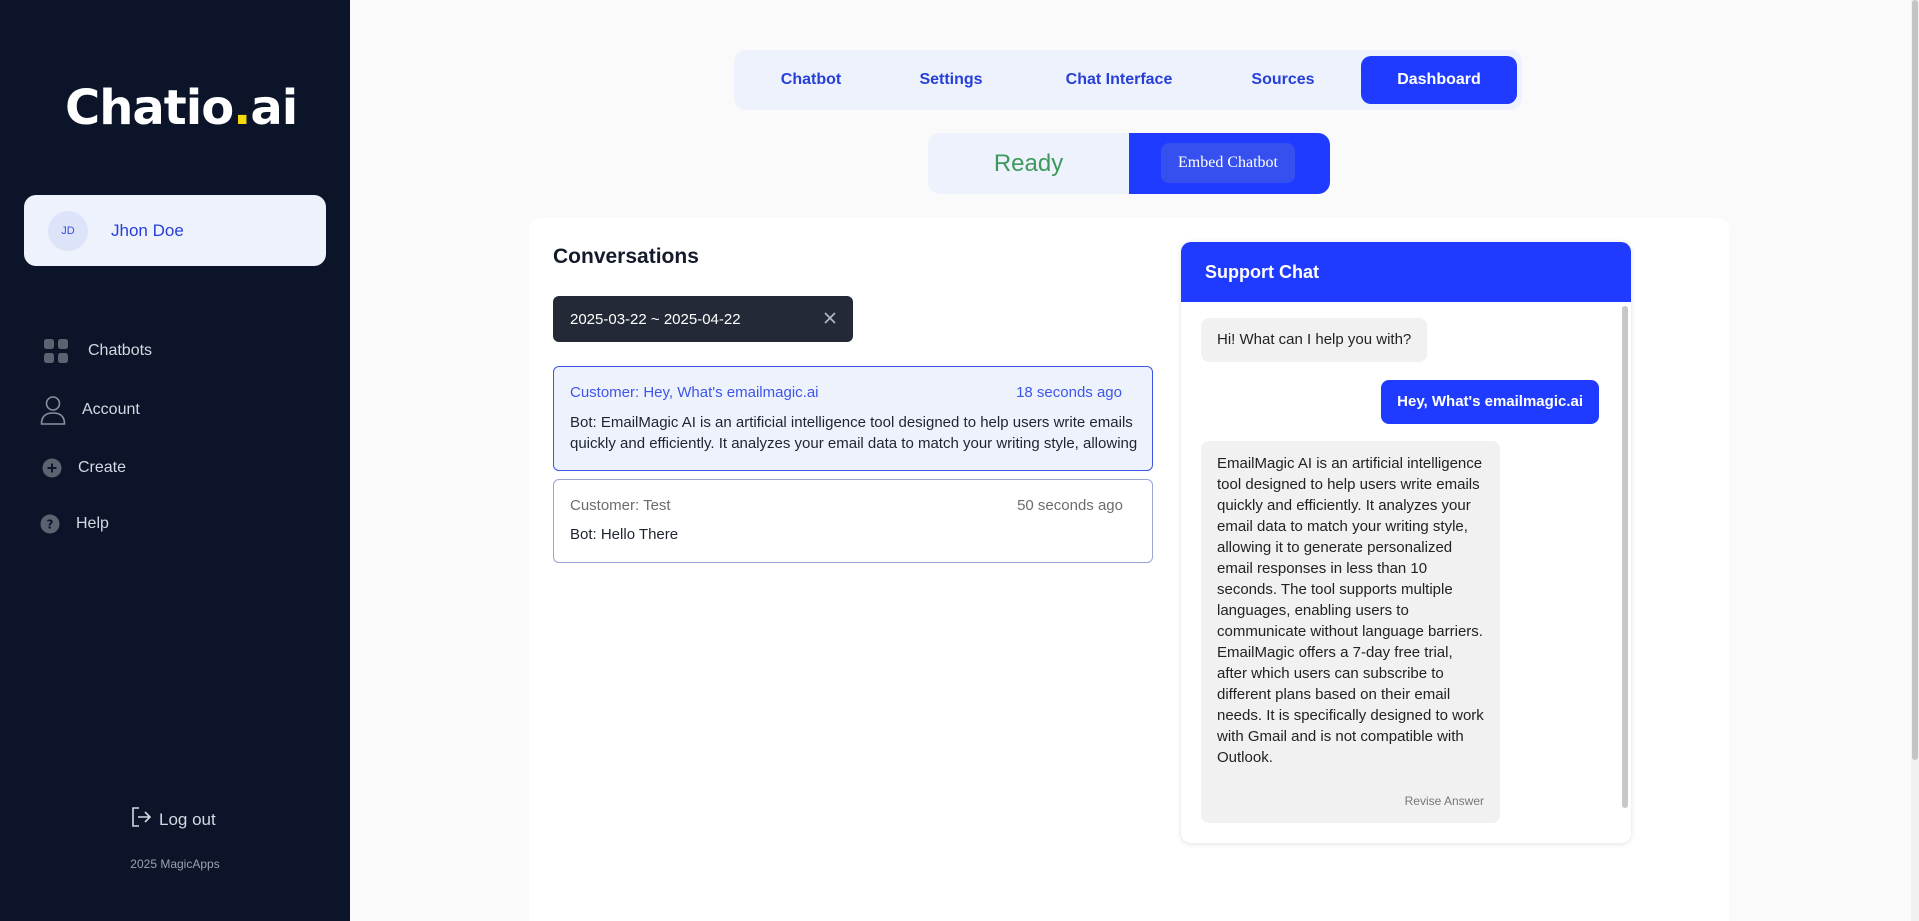 This screenshot has height=921, width=1919. I want to click on avatar: JD, so click(68, 230).